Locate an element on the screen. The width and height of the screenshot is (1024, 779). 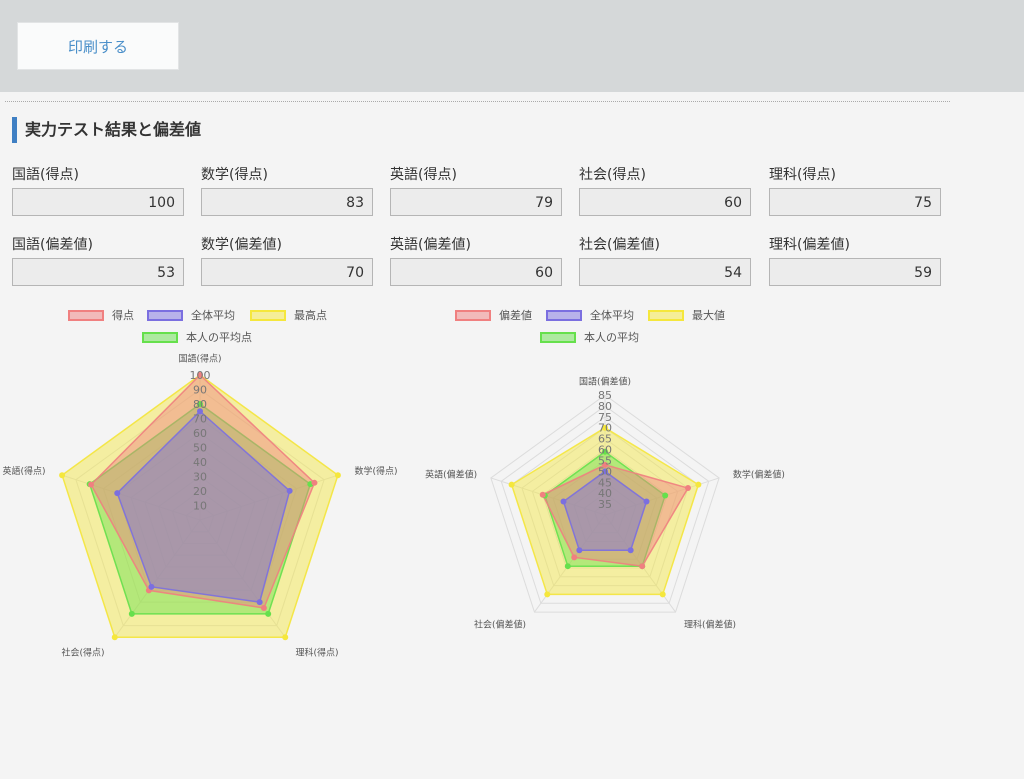
legend-label: 最高点 is located at coordinates (310, 315).